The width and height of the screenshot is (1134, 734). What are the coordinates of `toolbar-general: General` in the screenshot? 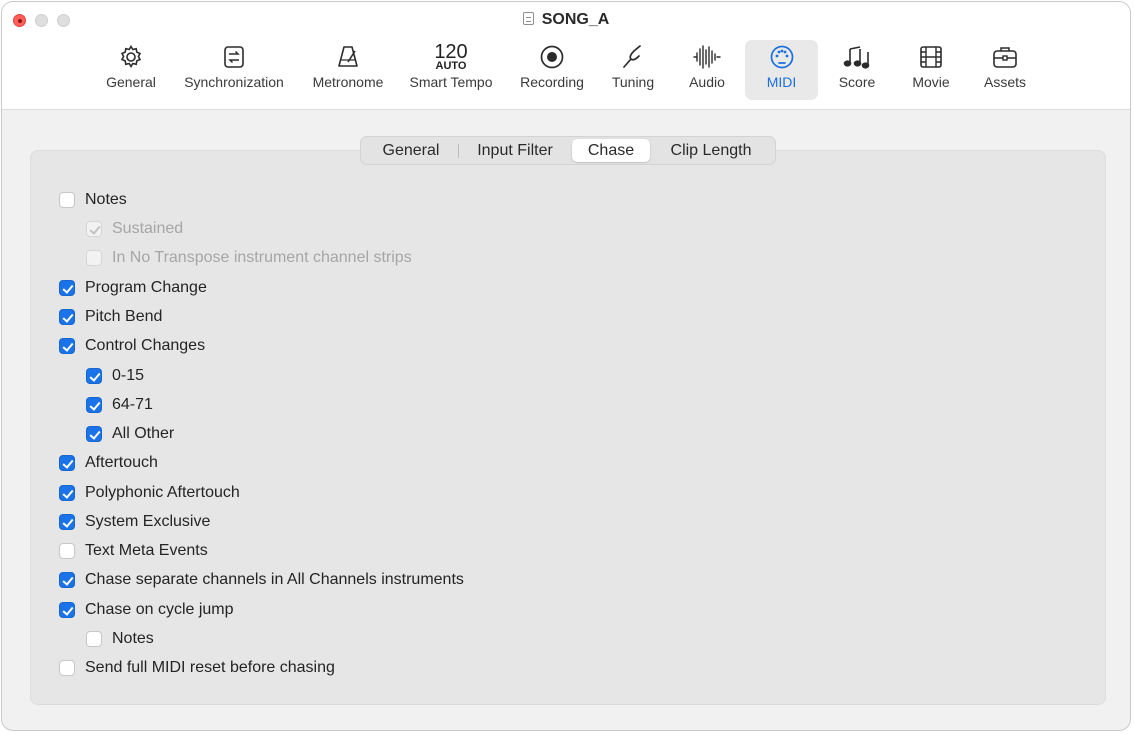 It's located at (131, 70).